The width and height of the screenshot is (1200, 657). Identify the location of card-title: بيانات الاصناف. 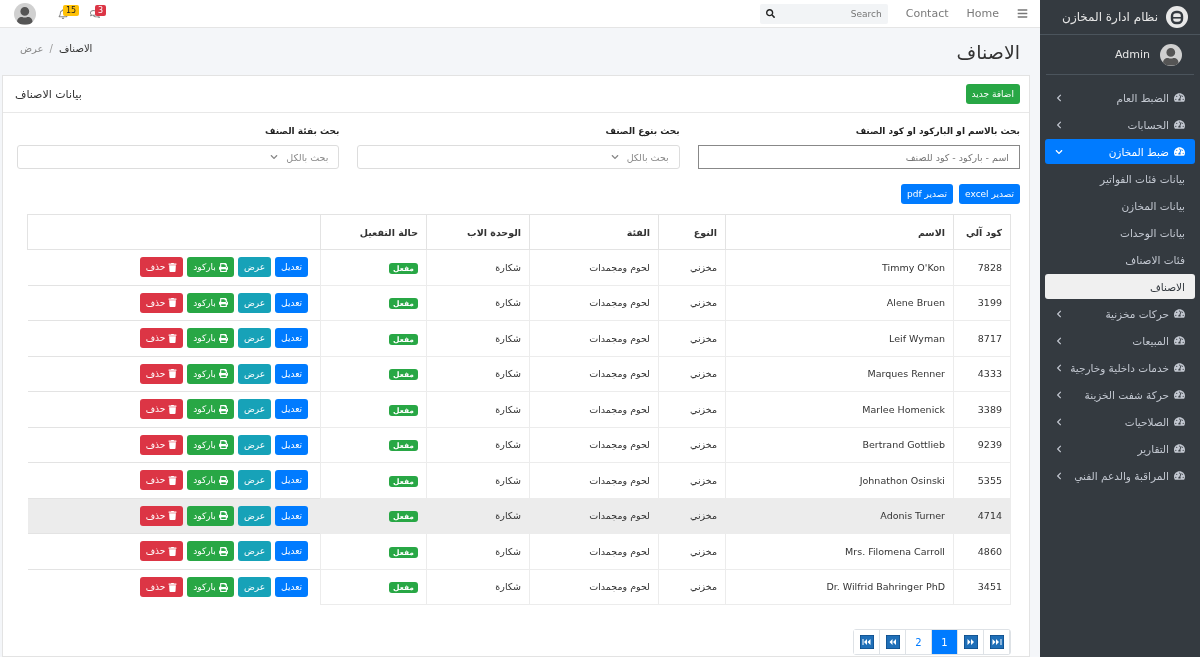
(48, 94).